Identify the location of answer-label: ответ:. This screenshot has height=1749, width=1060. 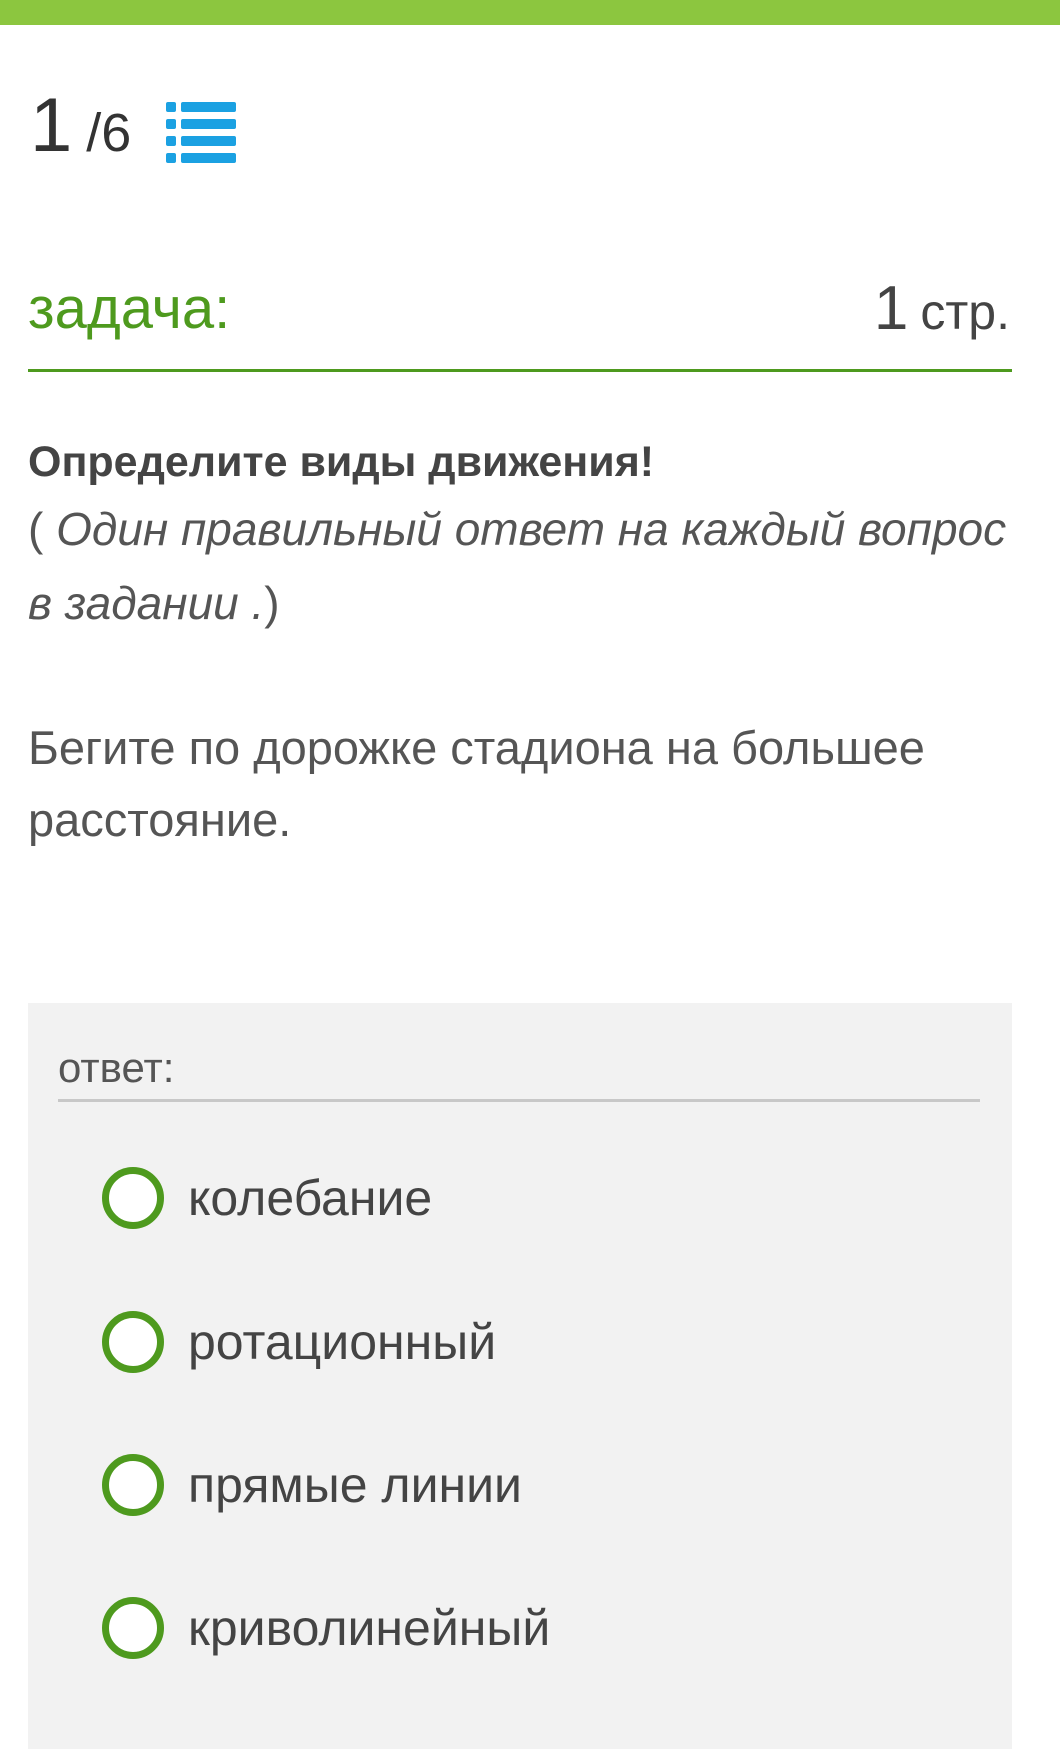
(519, 1071).